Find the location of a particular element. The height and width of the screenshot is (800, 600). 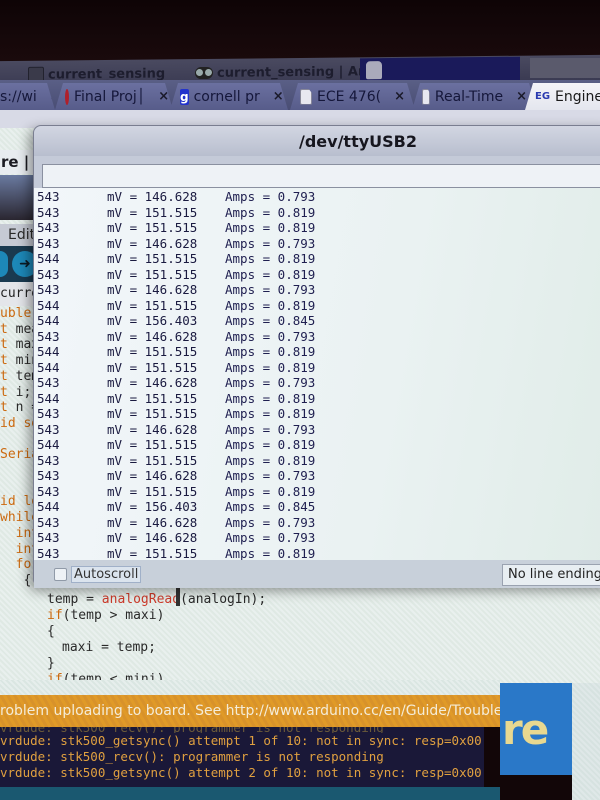

text-cursor-icon is located at coordinates (178, 597).